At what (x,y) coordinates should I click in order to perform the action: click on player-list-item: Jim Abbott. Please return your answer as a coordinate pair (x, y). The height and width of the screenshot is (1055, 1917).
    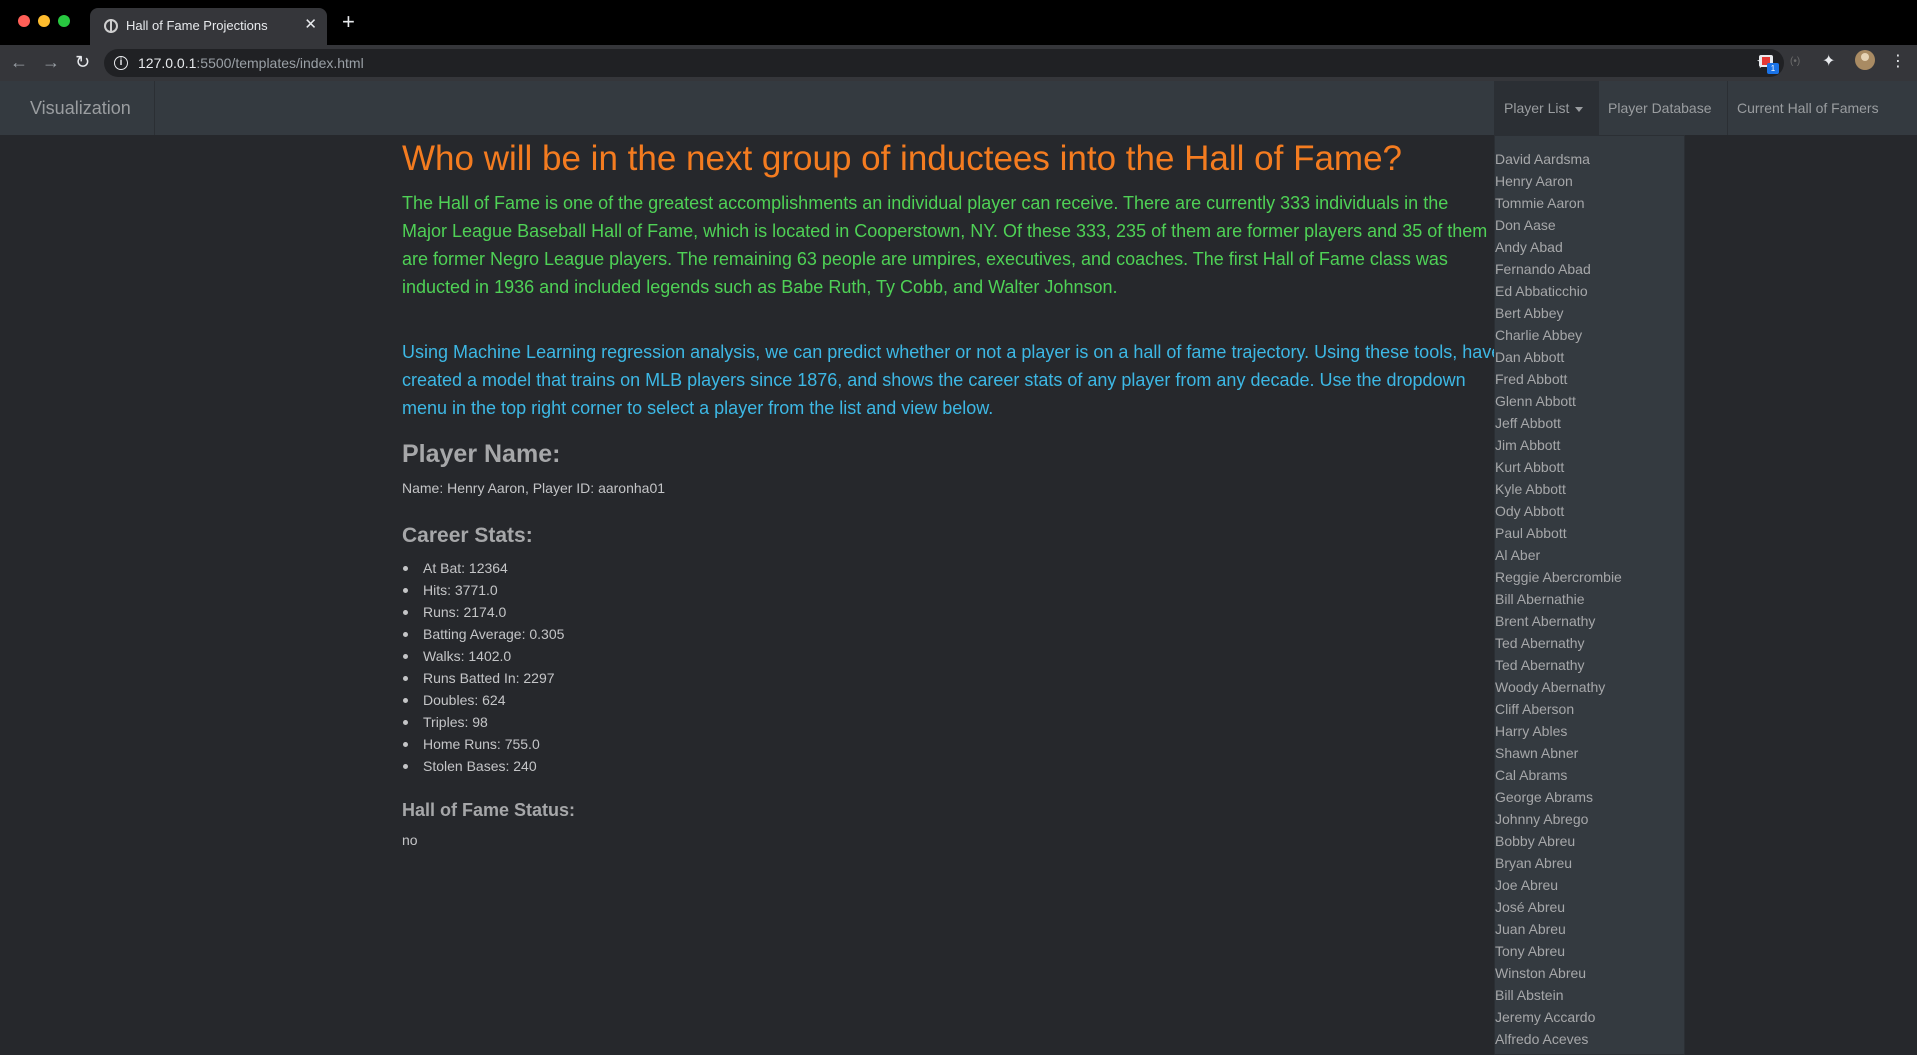
    Looking at the image, I should click on (1558, 445).